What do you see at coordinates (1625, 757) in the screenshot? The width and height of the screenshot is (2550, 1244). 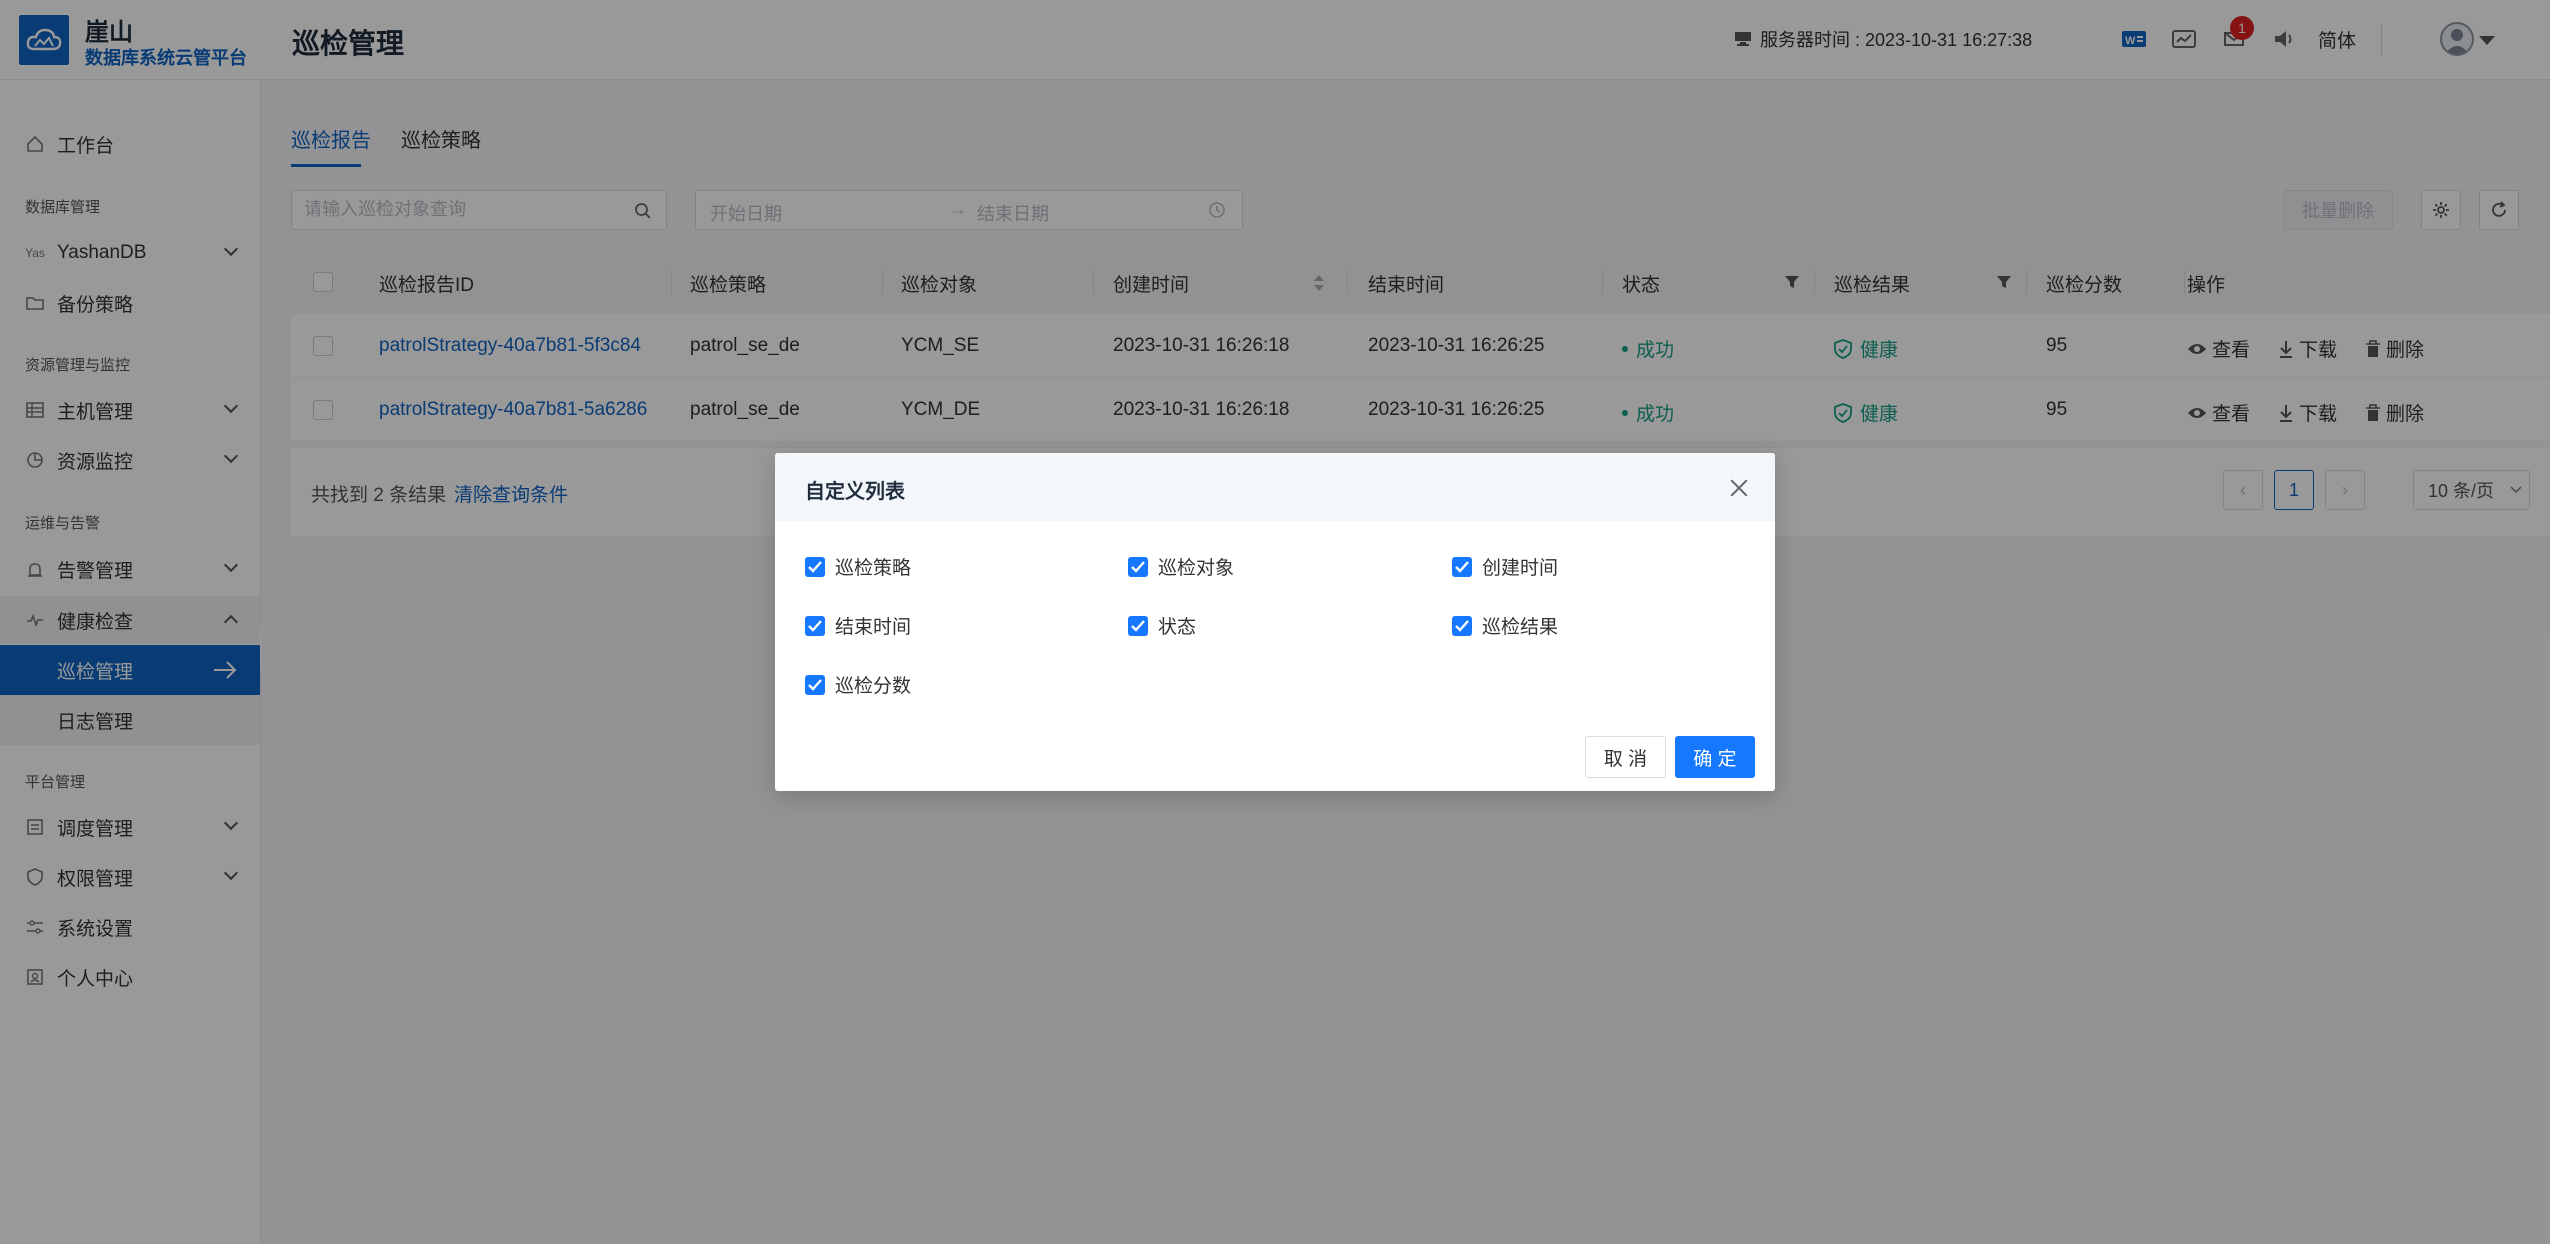 I see `cancel-button: 取 消` at bounding box center [1625, 757].